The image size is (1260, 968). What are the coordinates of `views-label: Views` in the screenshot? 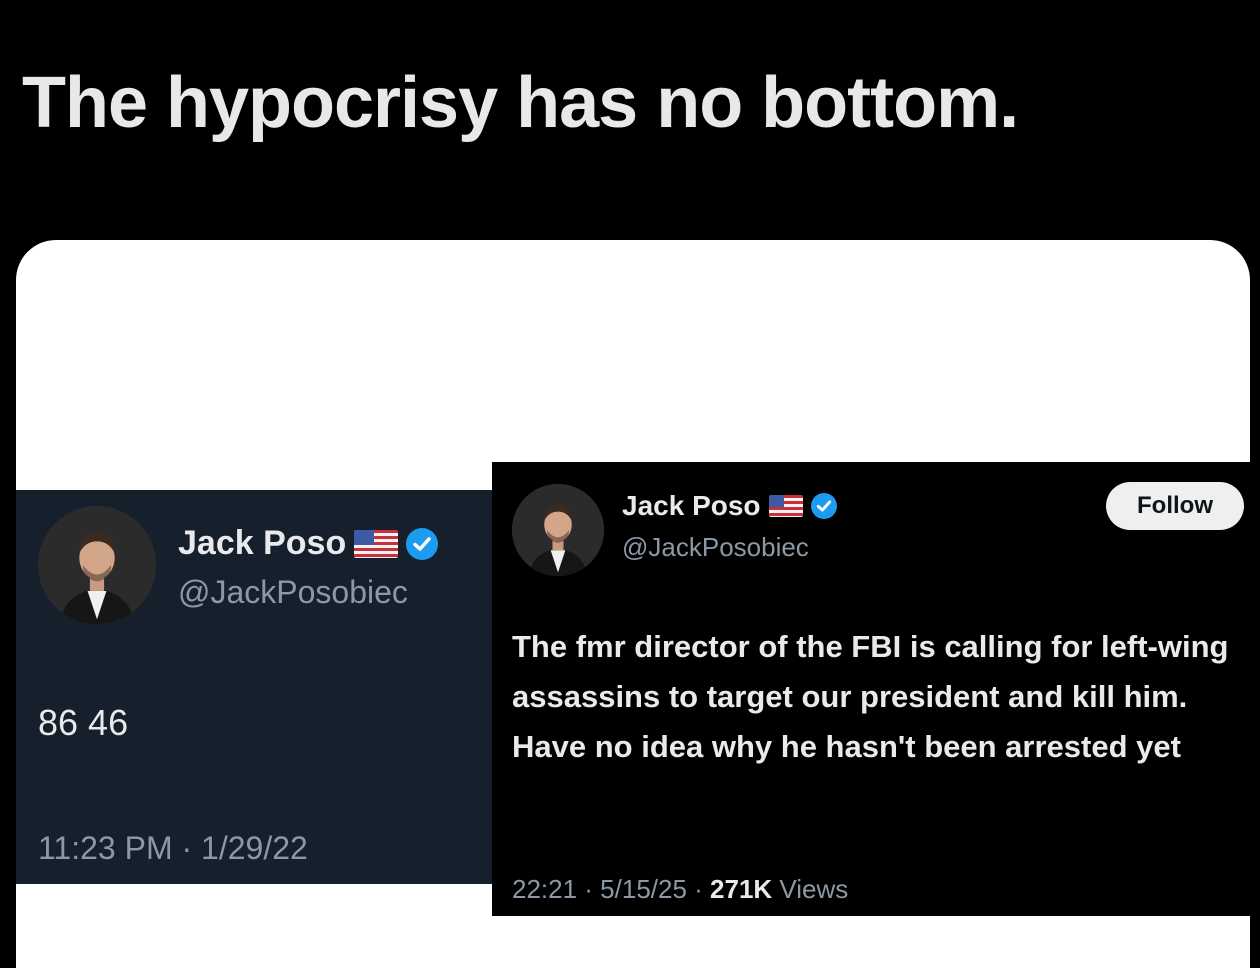 It's located at (810, 889).